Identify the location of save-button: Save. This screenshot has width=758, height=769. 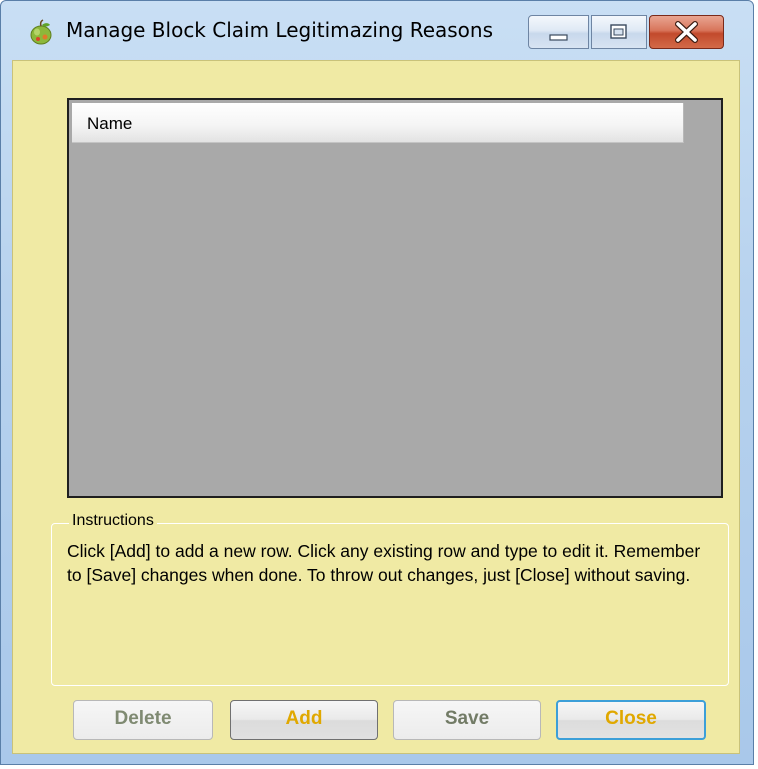
(467, 720).